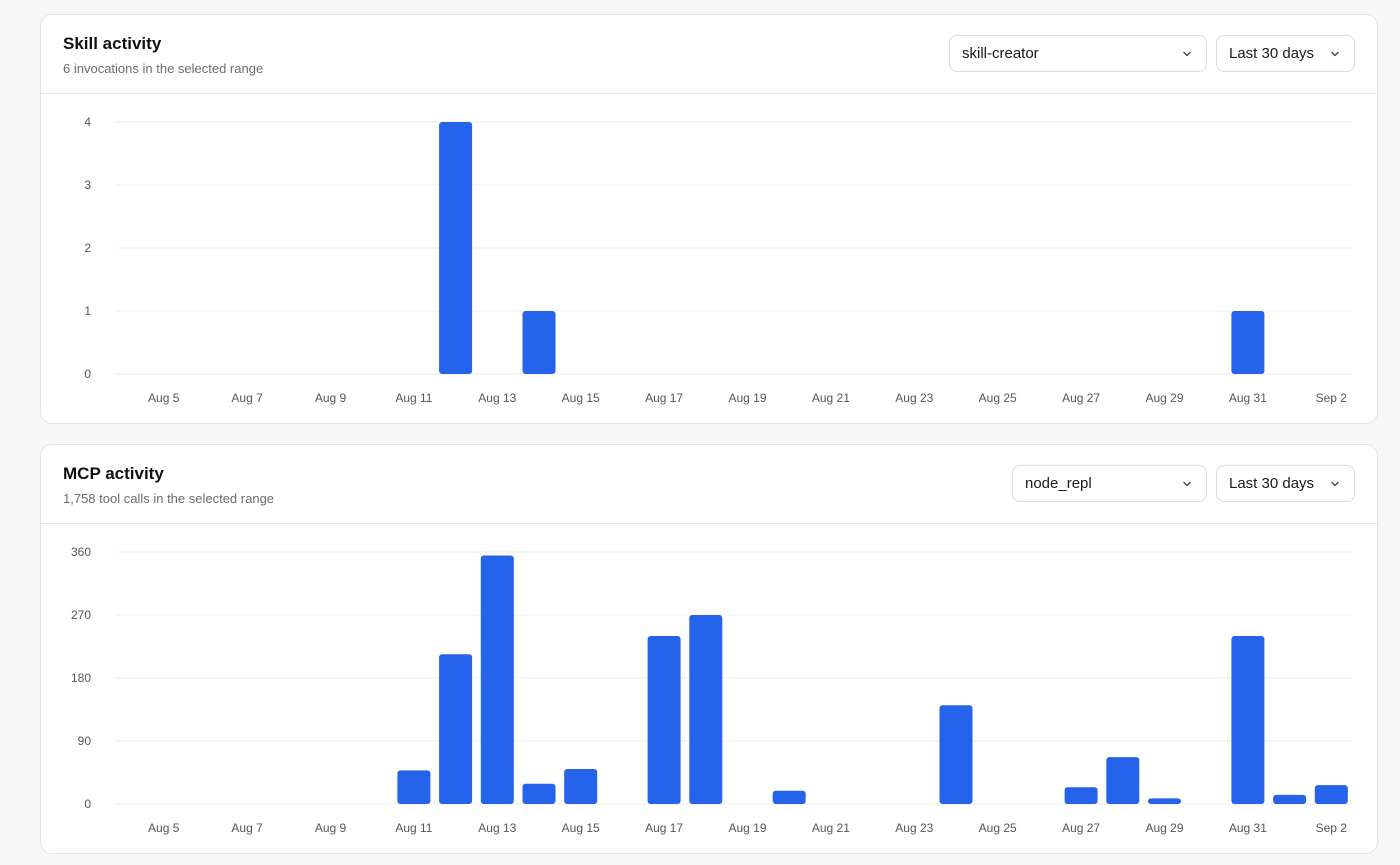  Describe the element at coordinates (1078, 53) in the screenshot. I see `skill-select: skill-creator` at that location.